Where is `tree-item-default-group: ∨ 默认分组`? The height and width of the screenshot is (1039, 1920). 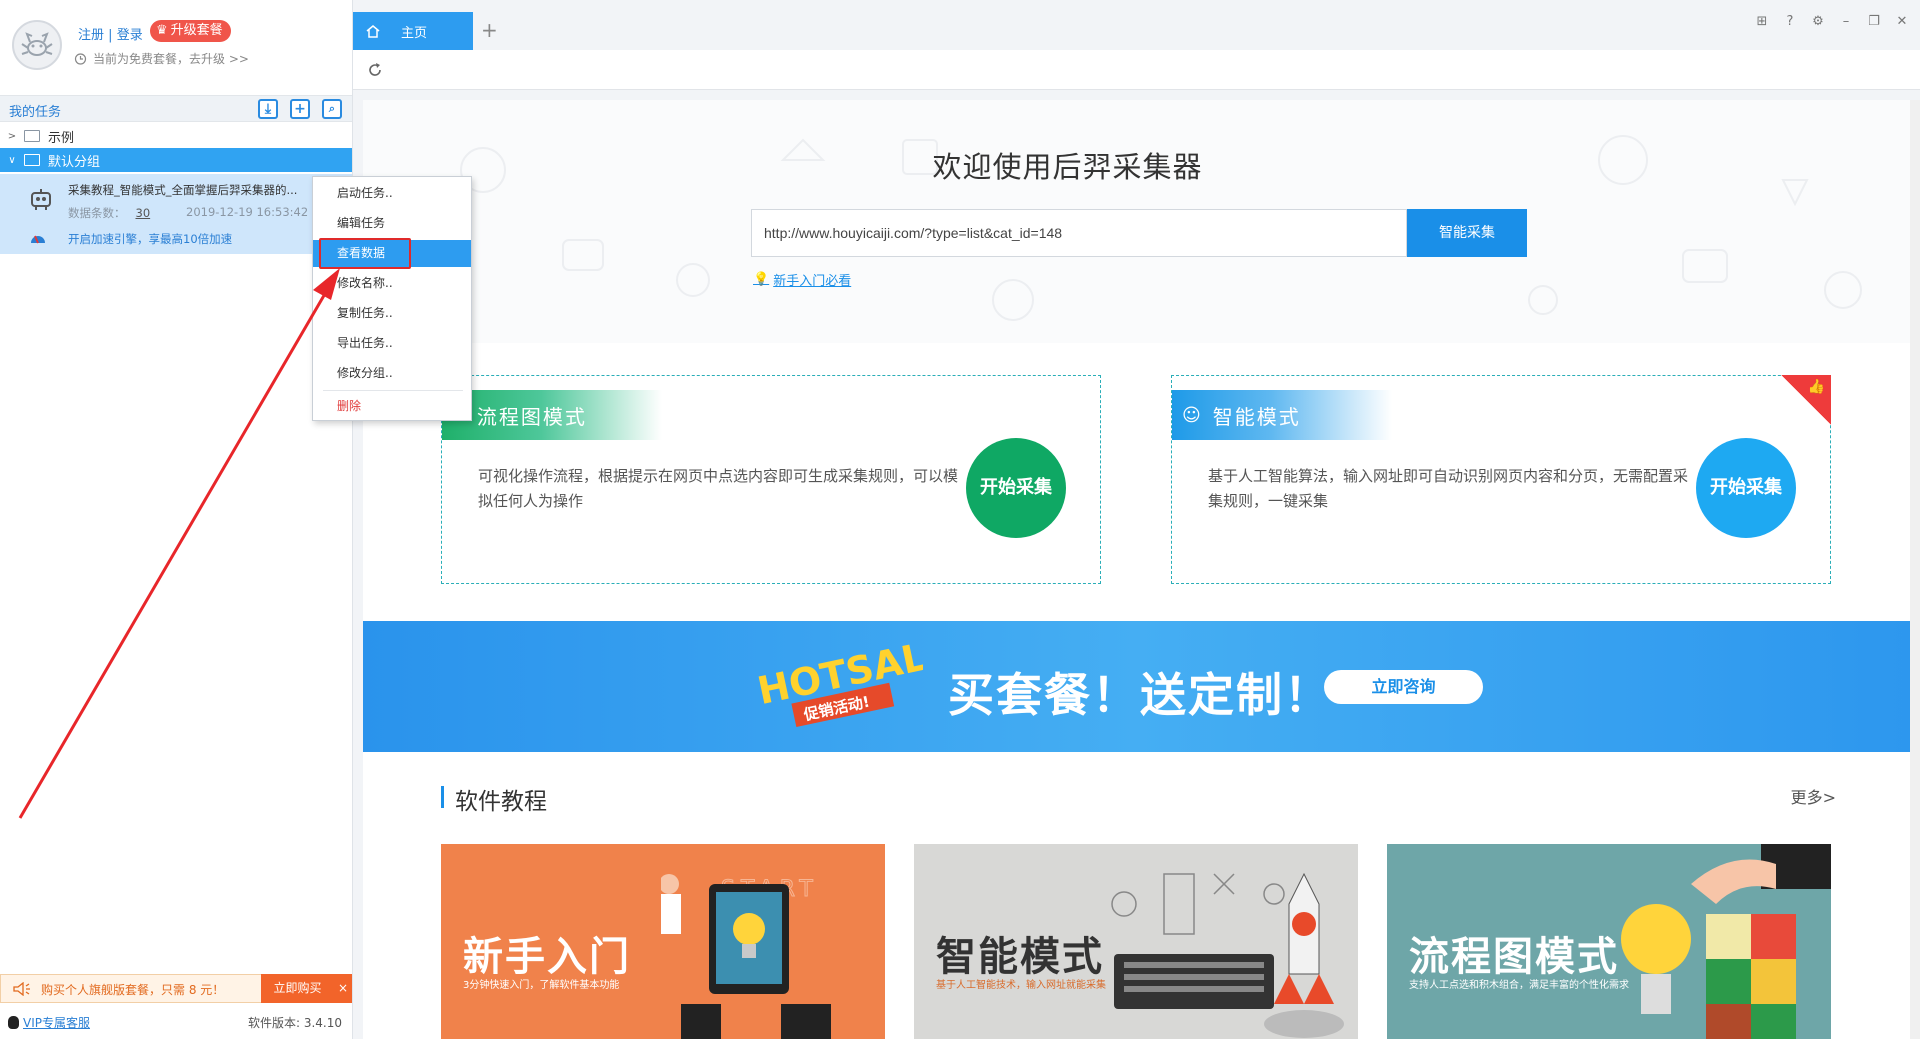
tree-item-default-group: ∨ 默认分组 is located at coordinates (176, 160).